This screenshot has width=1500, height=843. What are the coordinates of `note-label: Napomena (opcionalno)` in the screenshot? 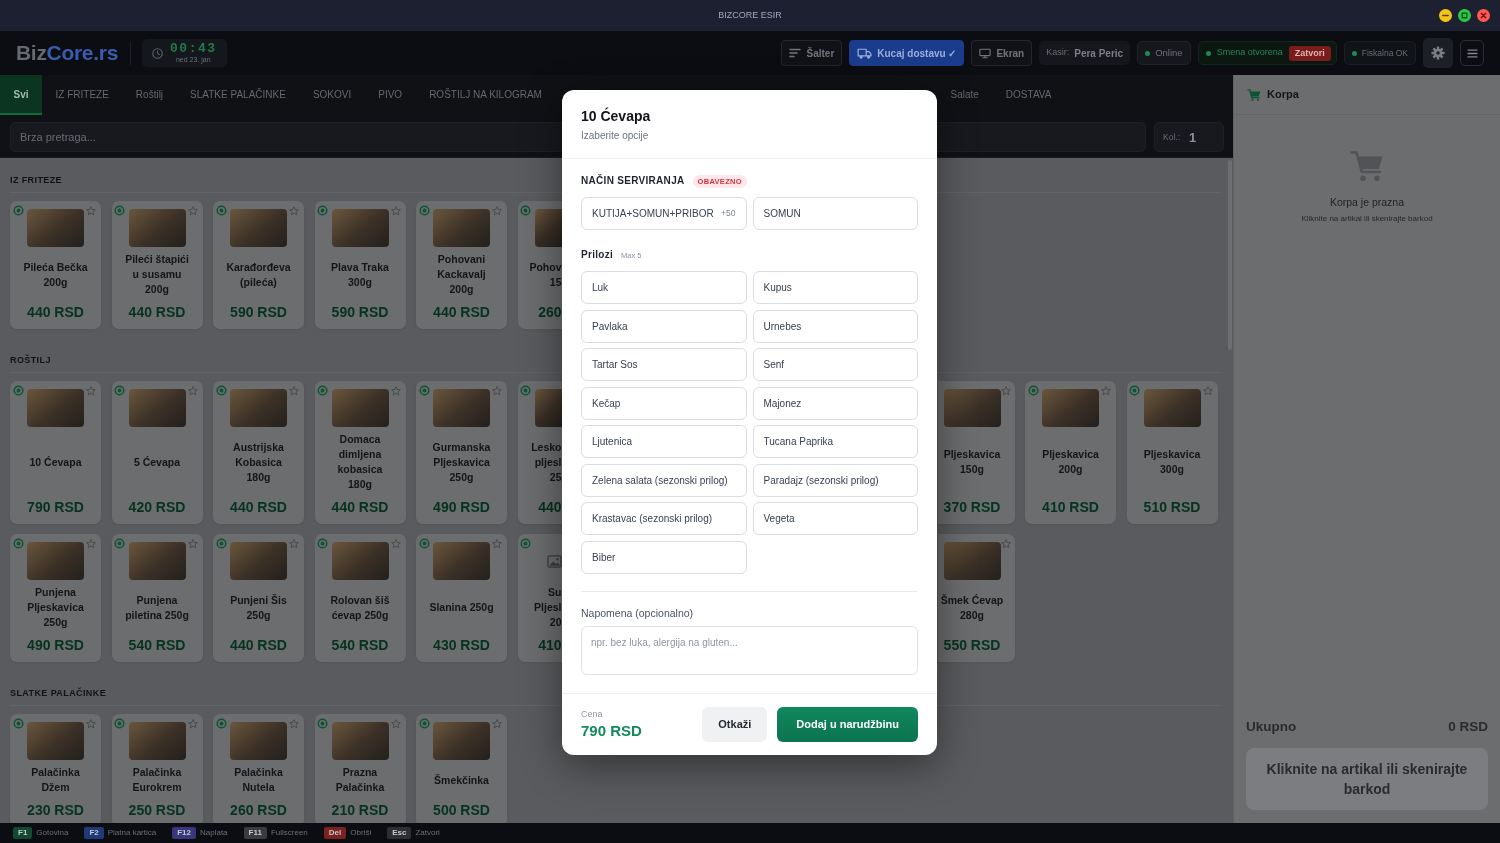 It's located at (638, 612).